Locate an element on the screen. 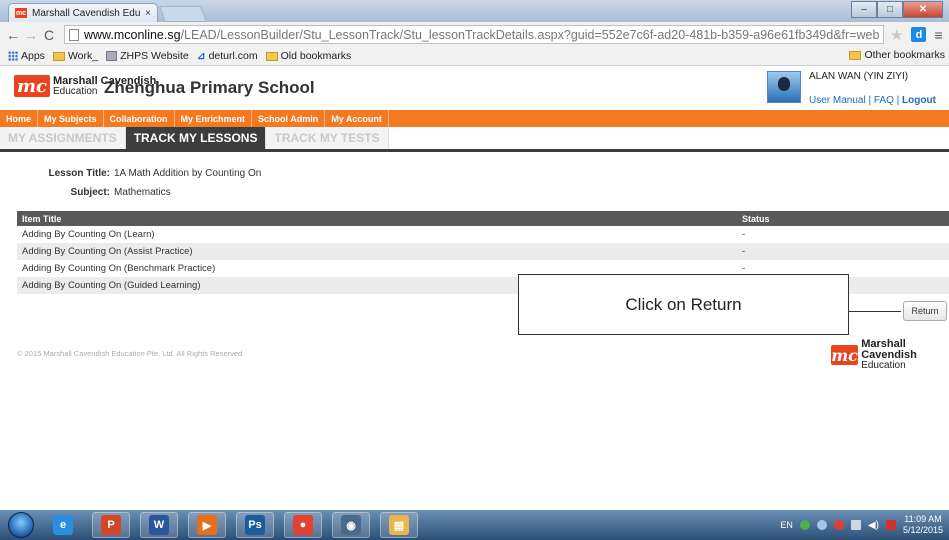  footer-mc-logo: mc Marshall Cavendish Education is located at coordinates (890, 355).